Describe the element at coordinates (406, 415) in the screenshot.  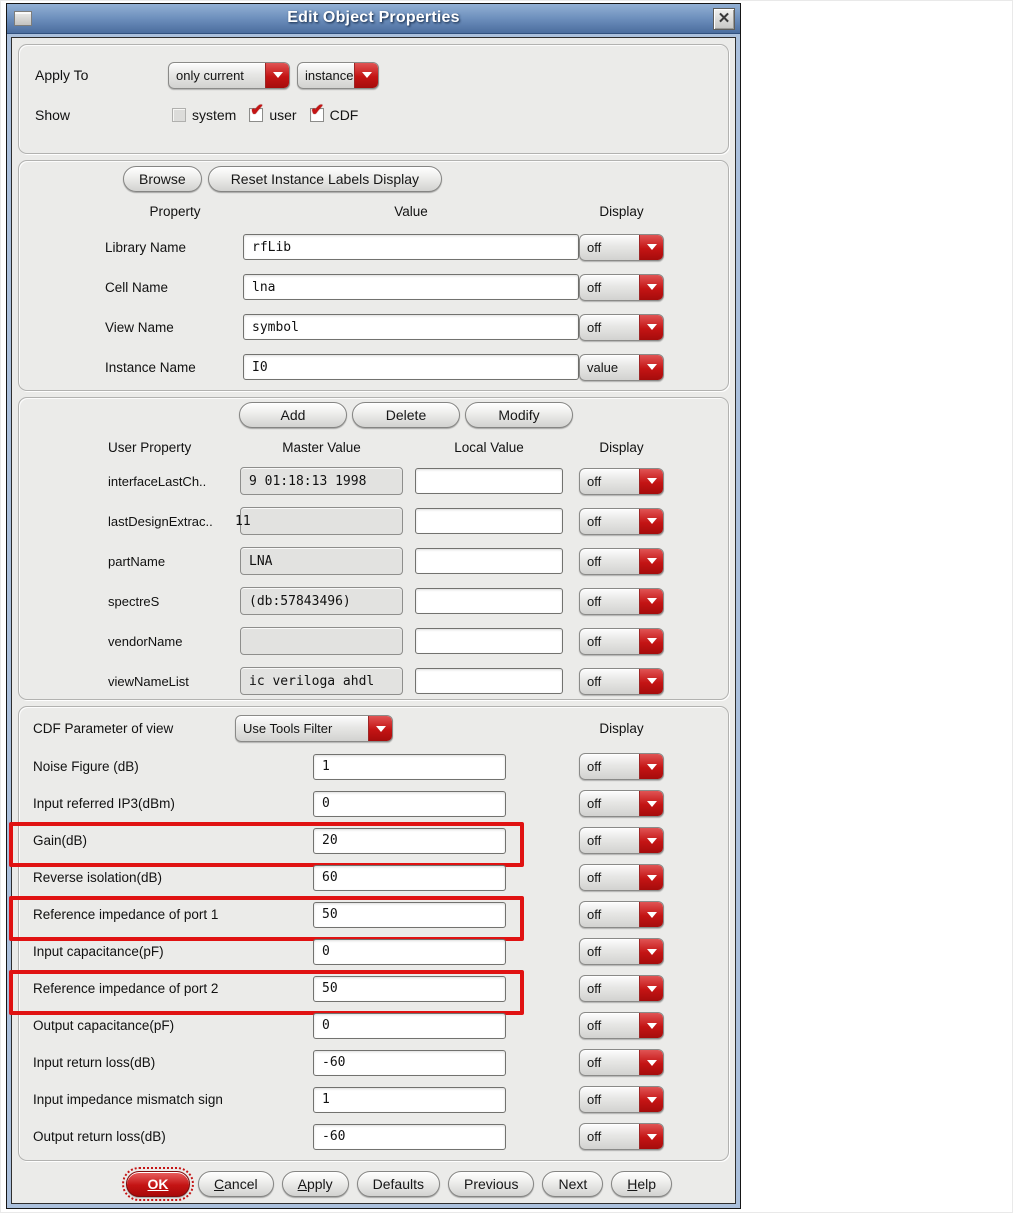
I see `delete-button: Delete` at that location.